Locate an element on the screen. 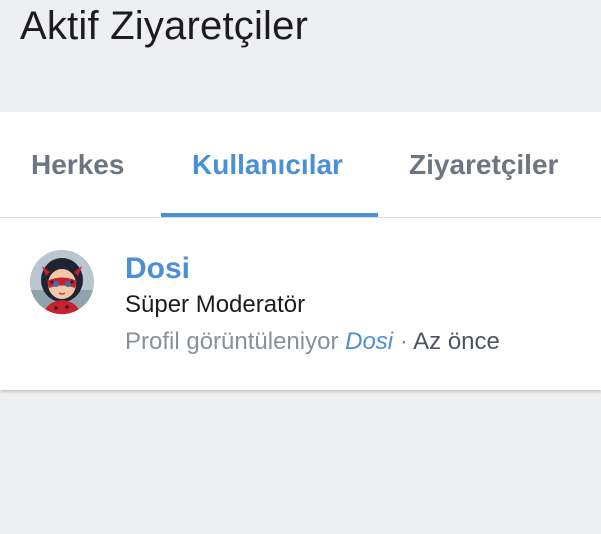  avatar-image is located at coordinates (62, 282).